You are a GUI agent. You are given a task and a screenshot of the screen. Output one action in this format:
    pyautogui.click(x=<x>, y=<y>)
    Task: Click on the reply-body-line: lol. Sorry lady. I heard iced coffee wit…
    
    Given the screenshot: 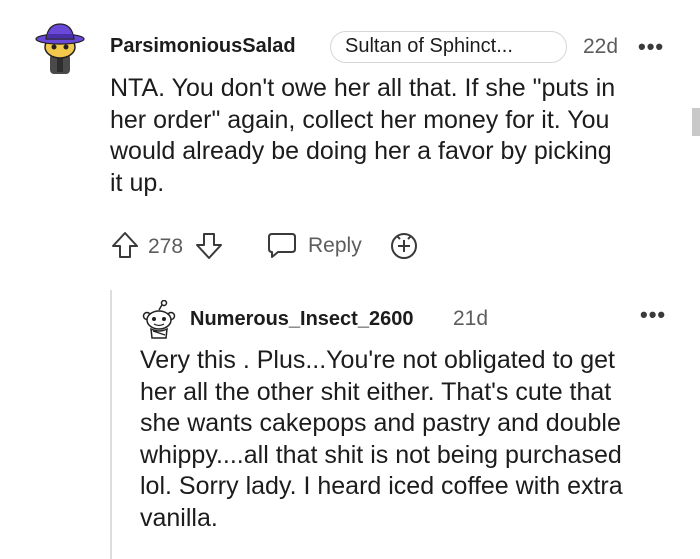 What is the action you would take?
    pyautogui.click(x=381, y=486)
    